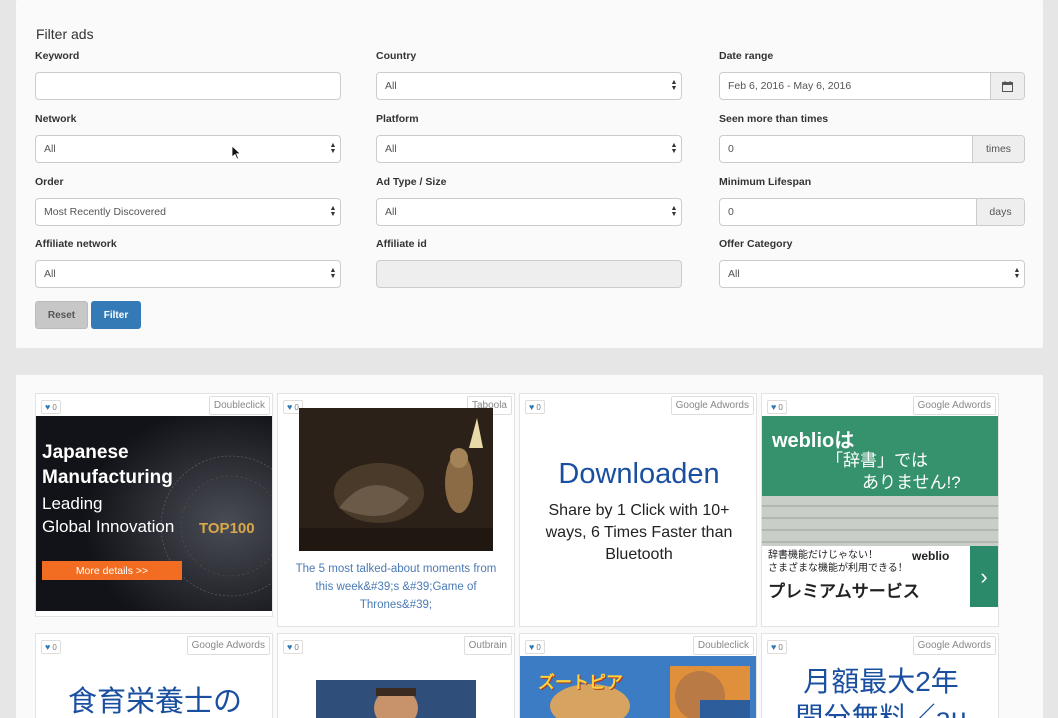 The image size is (1058, 718). I want to click on filter-title: Filter ads, so click(65, 34).